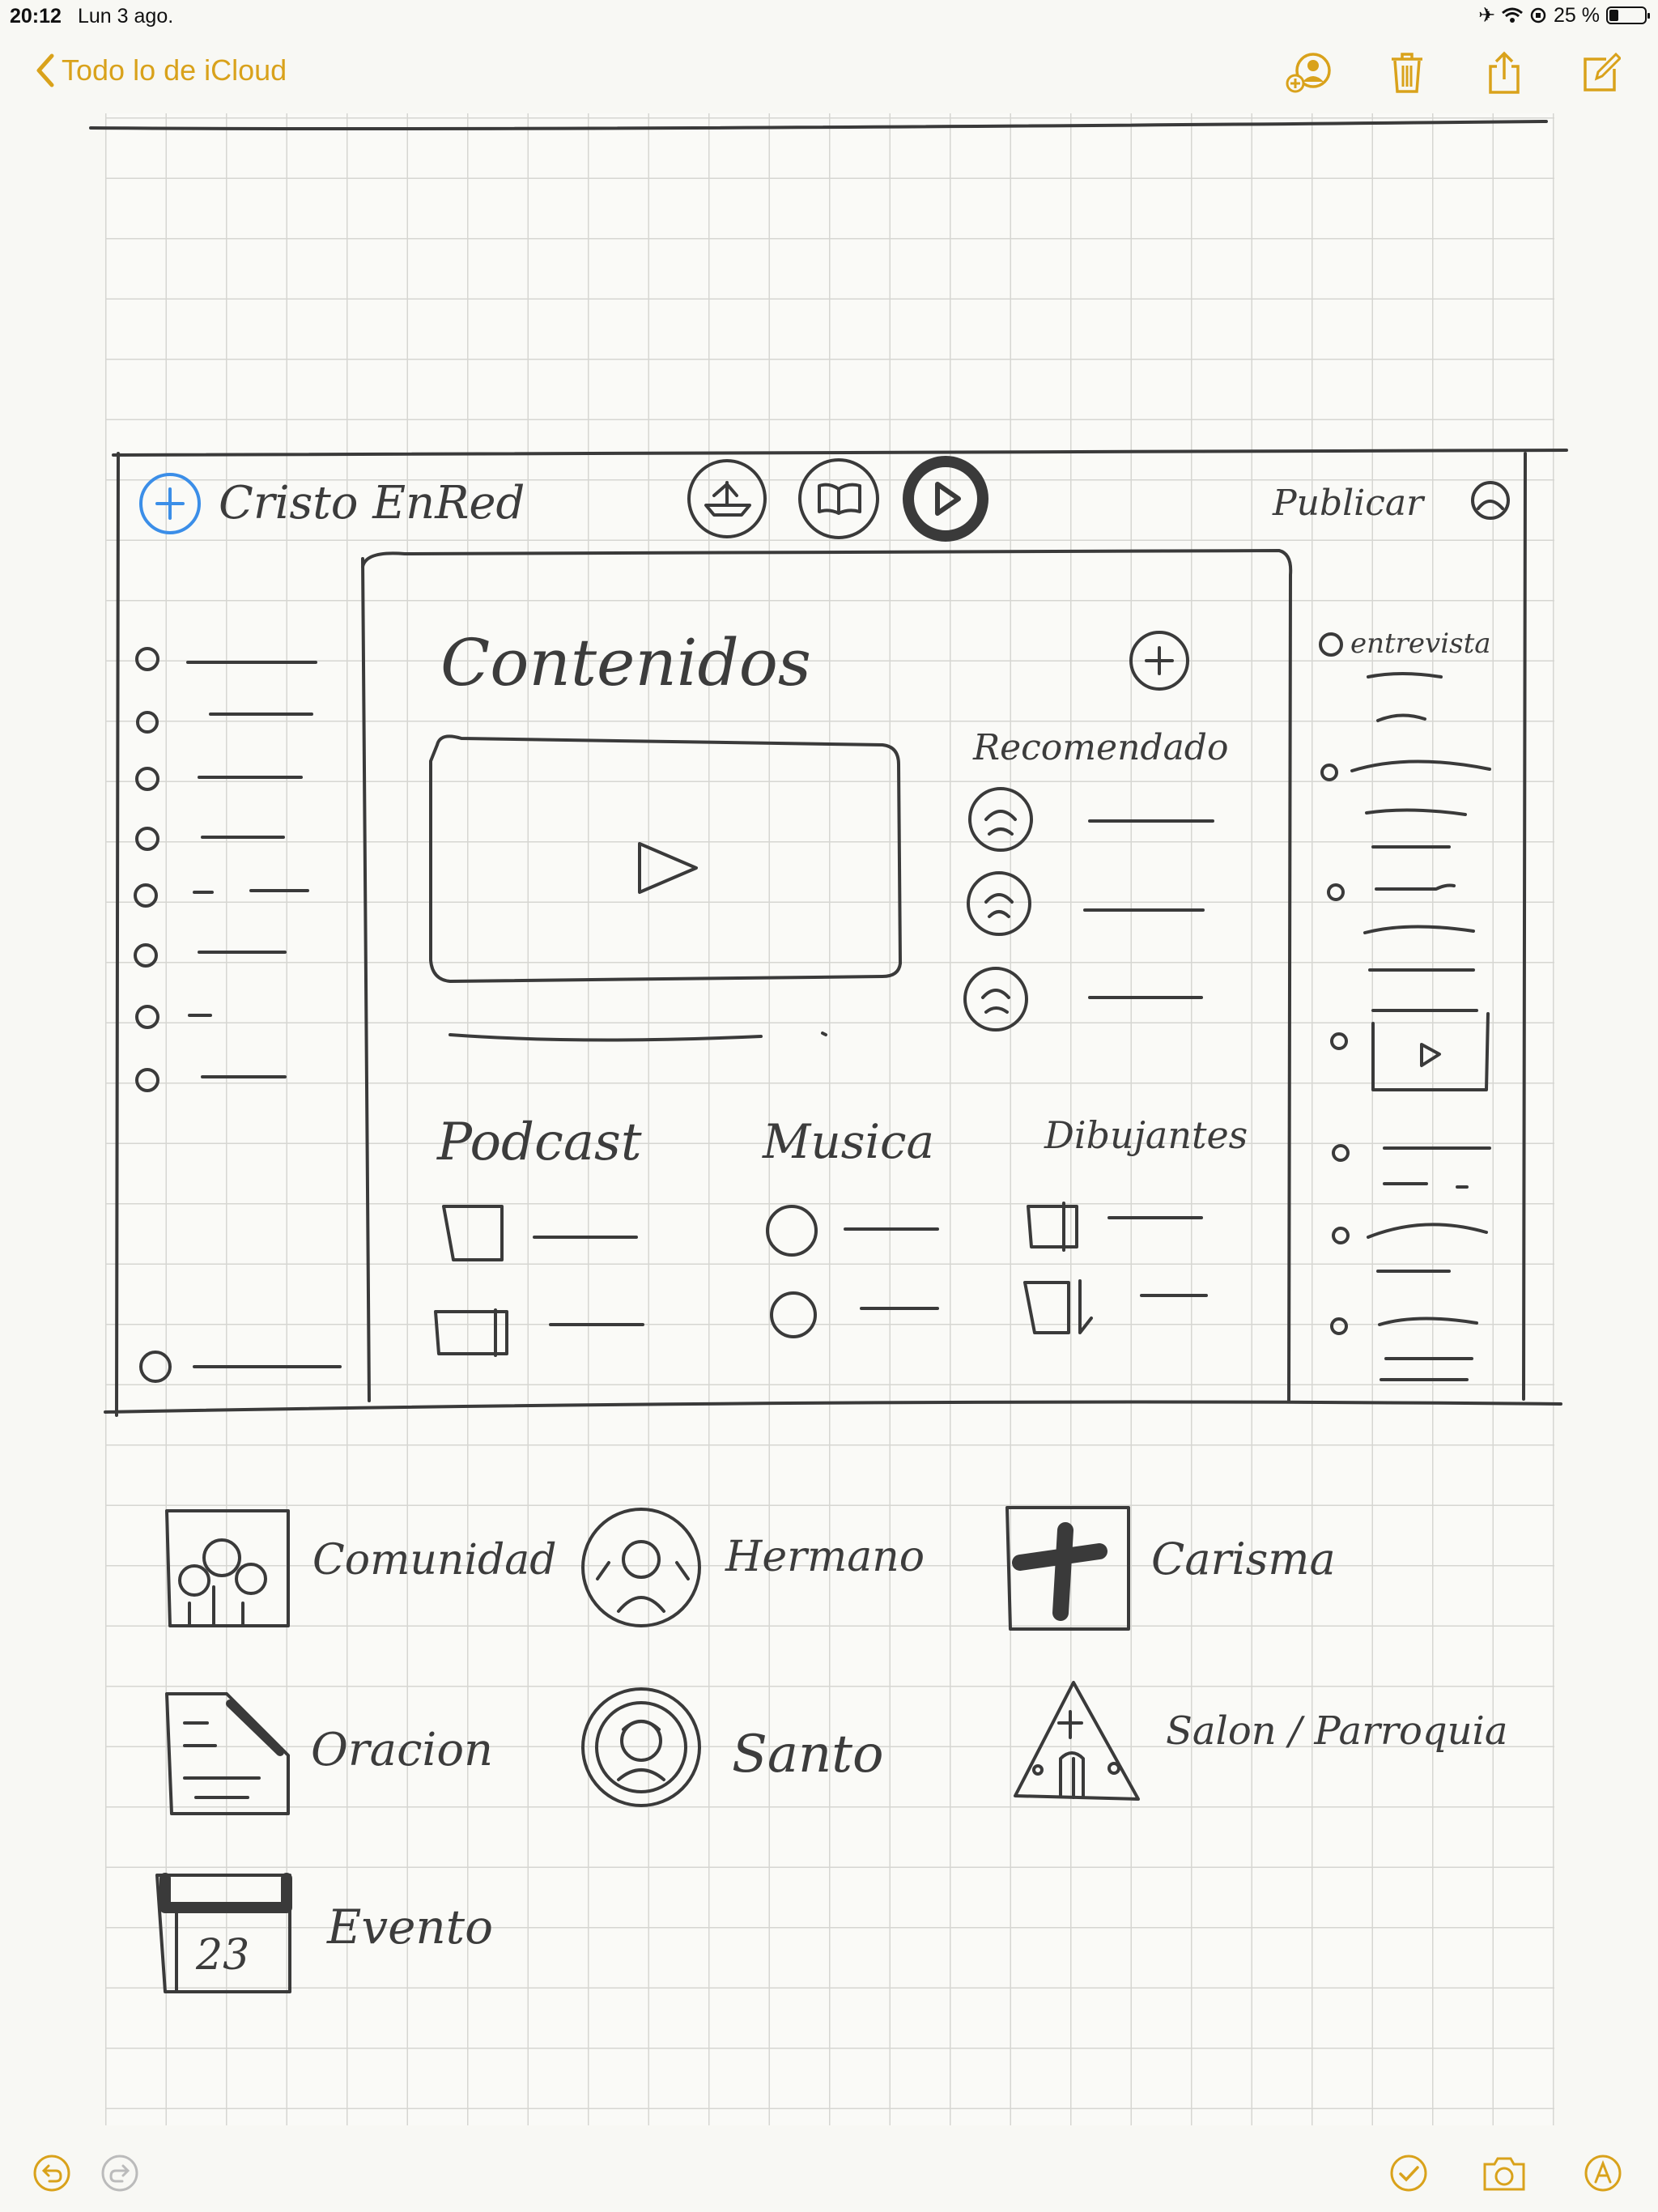 This screenshot has width=1658, height=2212. I want to click on recommended-title: Recomendado, so click(1100, 748).